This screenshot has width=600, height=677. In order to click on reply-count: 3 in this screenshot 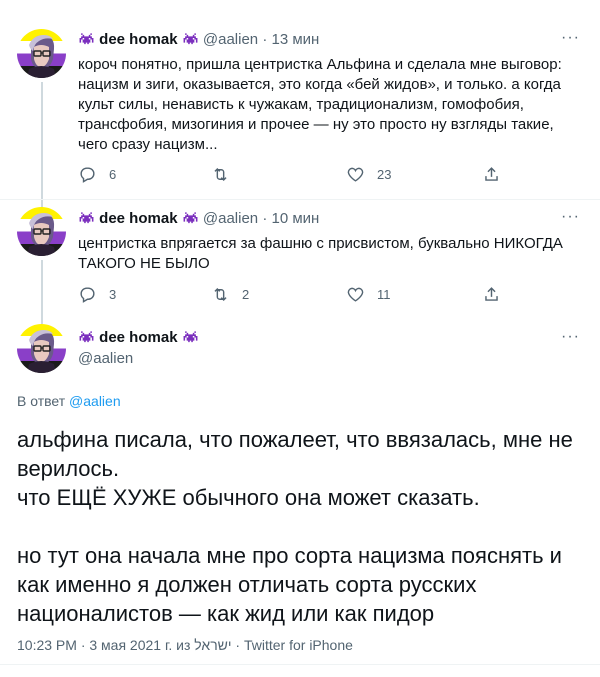, I will do `click(113, 294)`.